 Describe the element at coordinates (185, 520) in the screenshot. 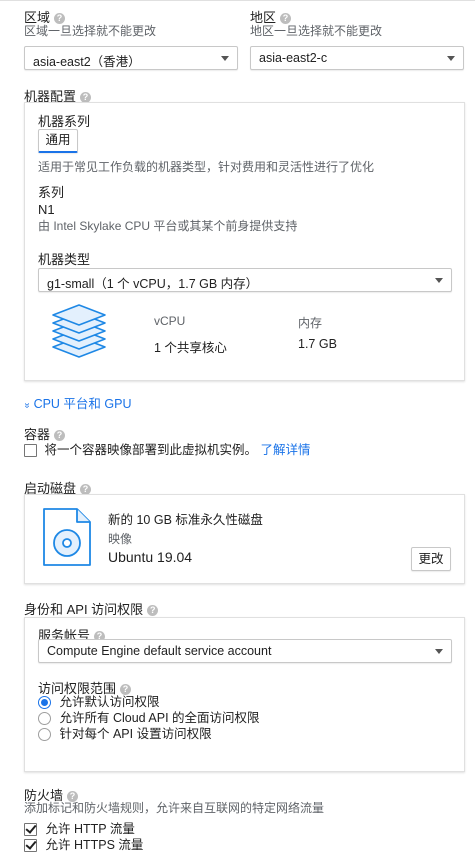

I see `boot-disk-name: 新的 10 GB 标准永久性磁盘` at that location.